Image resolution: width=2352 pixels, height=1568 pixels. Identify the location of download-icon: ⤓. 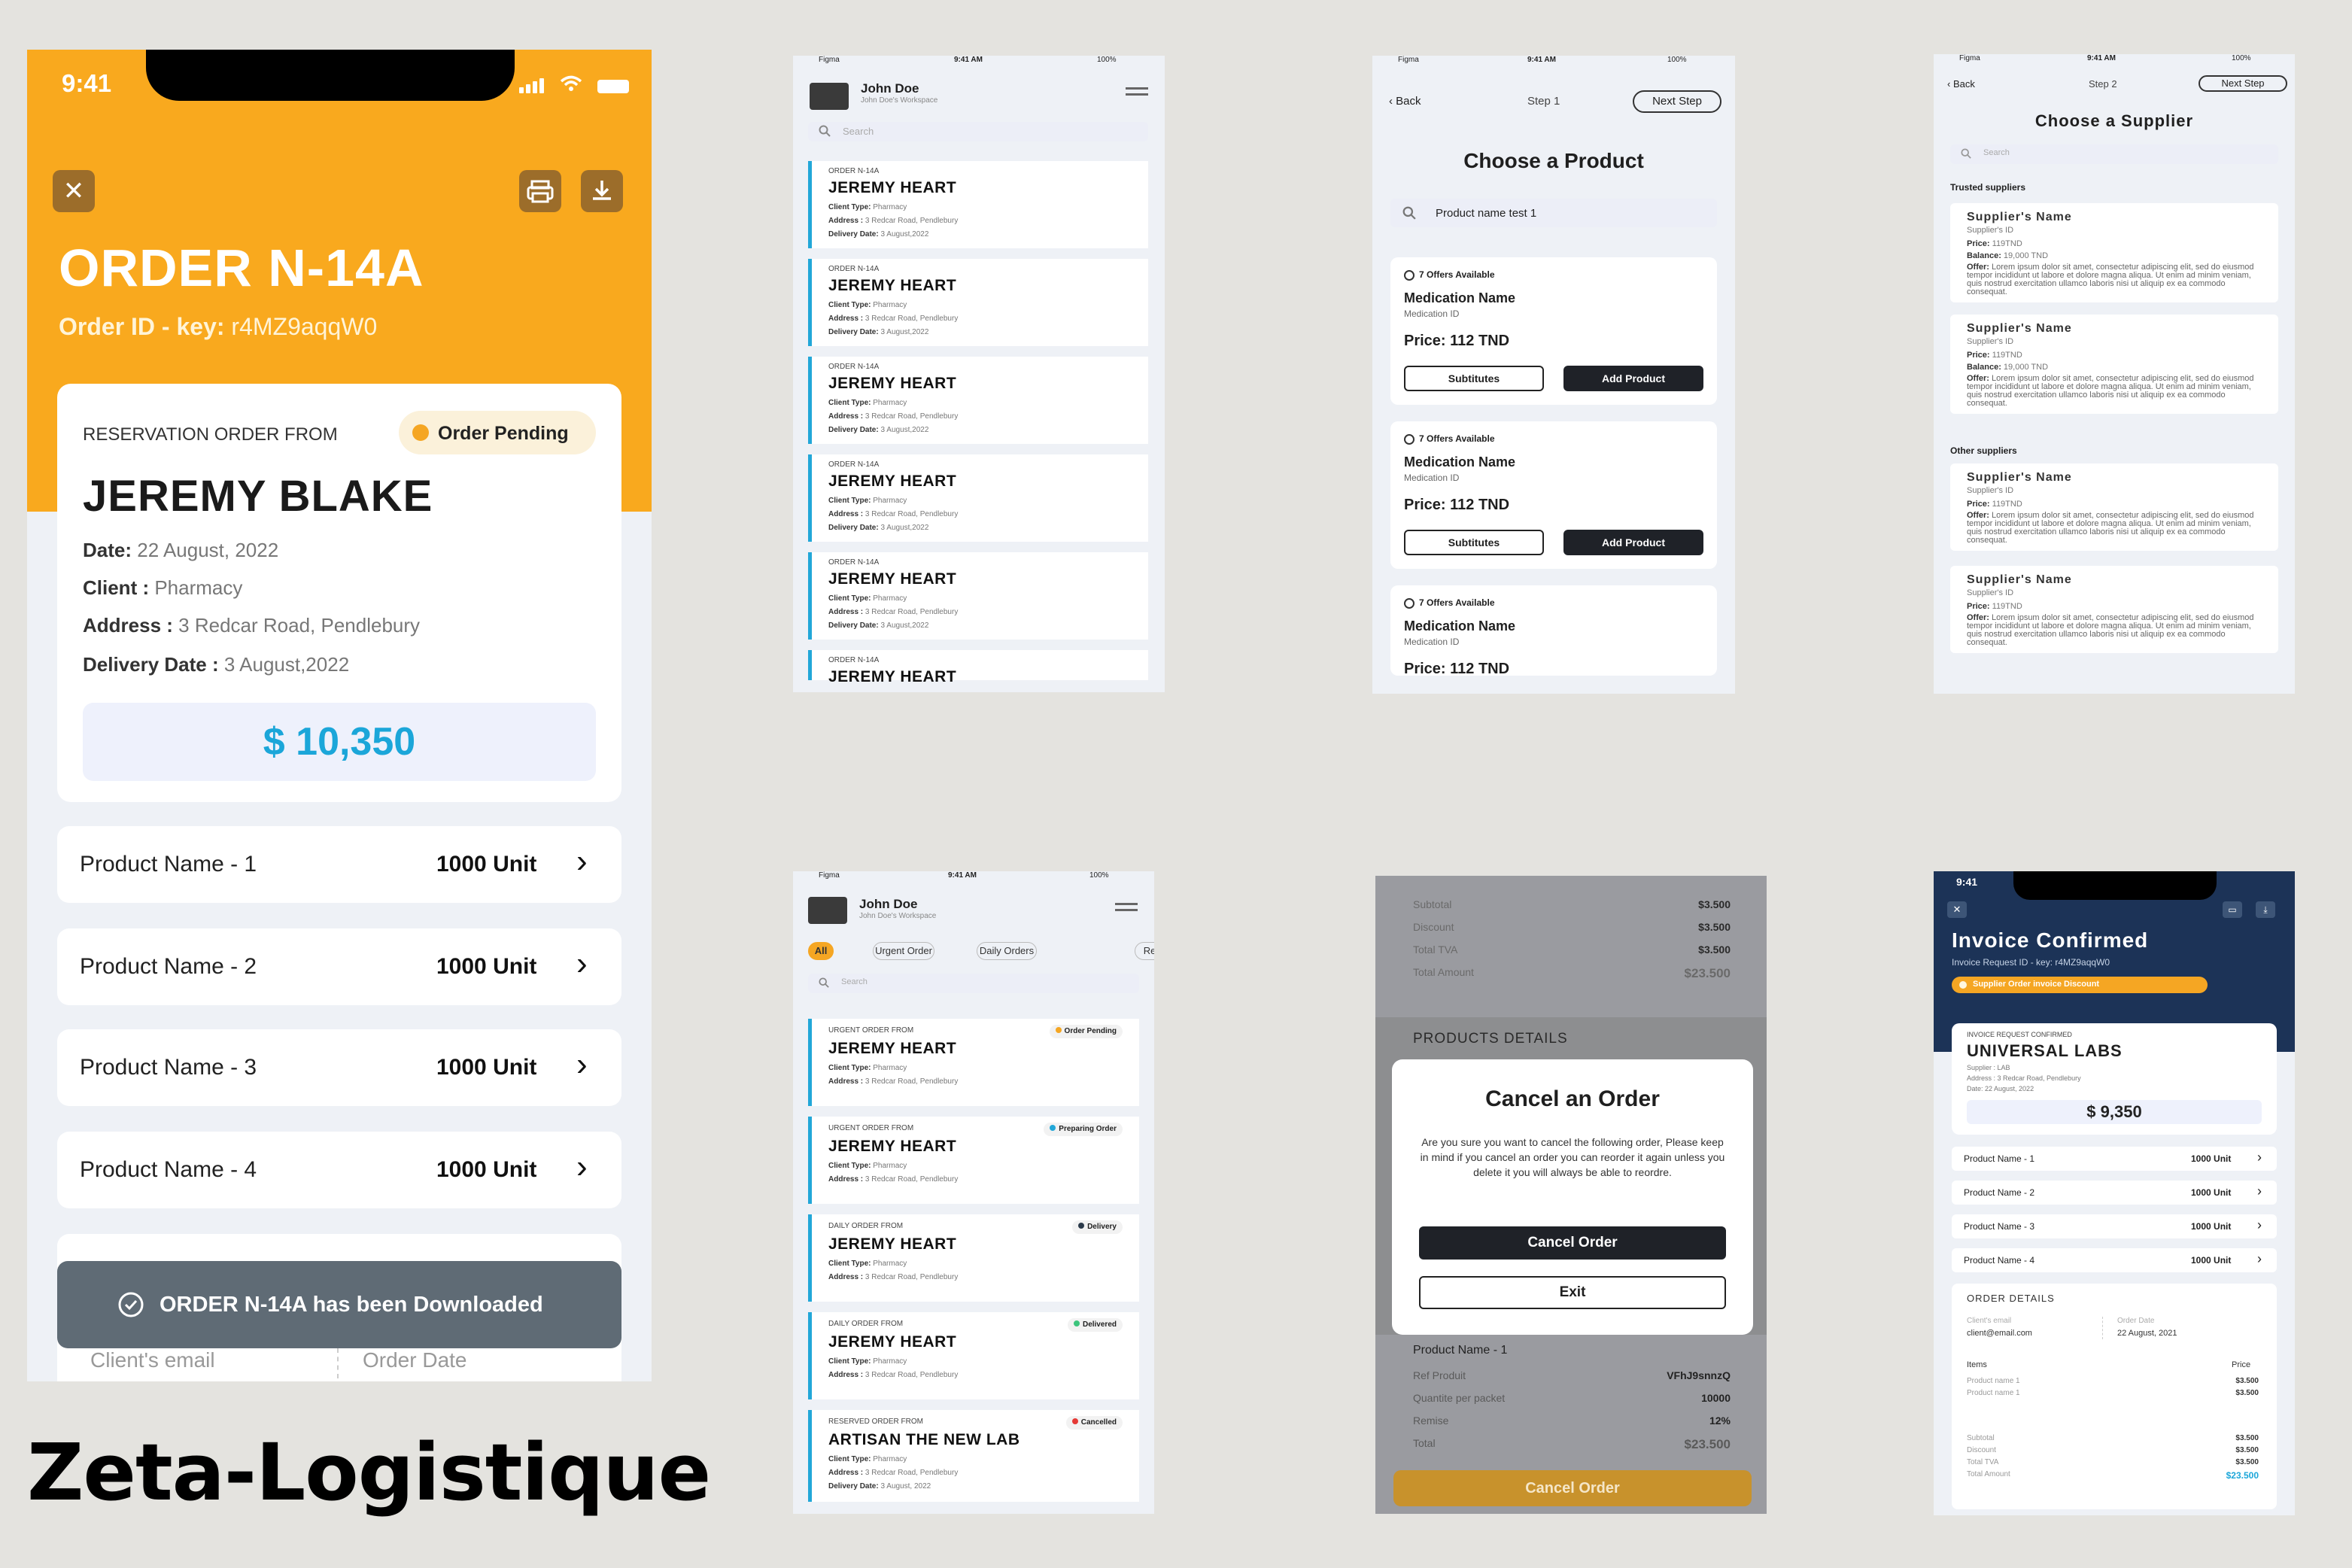
(2265, 910).